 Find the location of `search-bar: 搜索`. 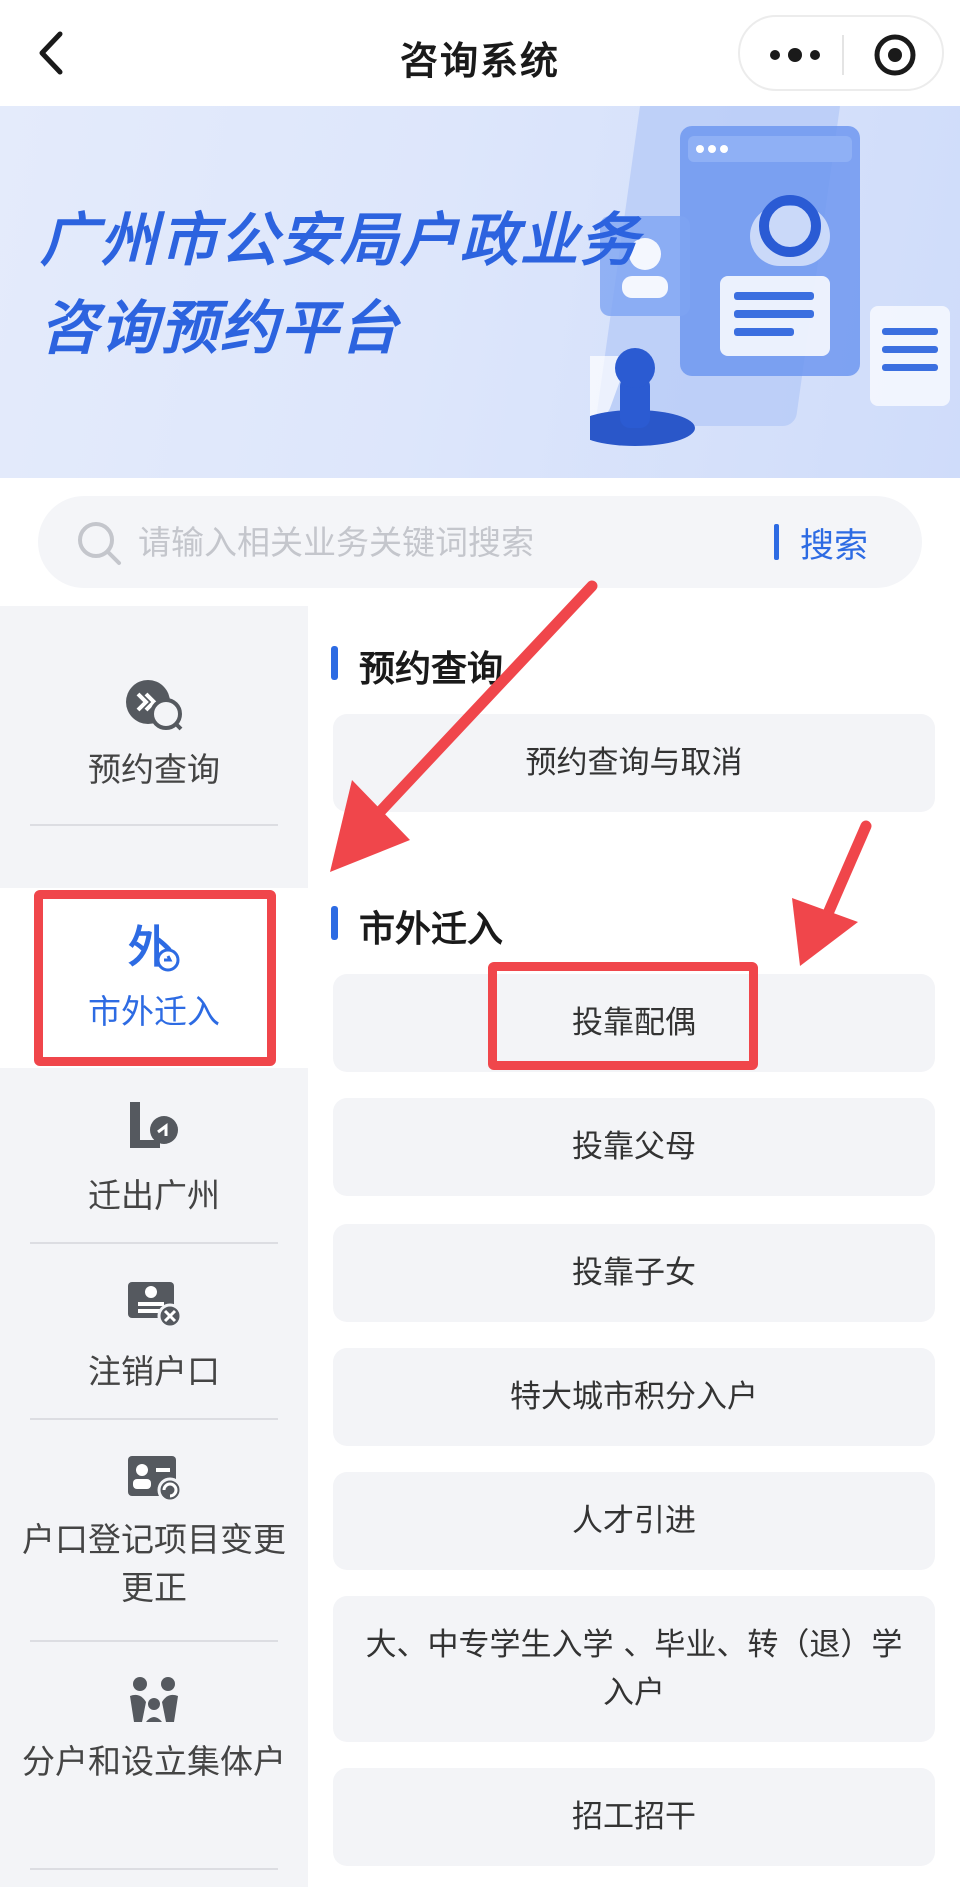

search-bar: 搜索 is located at coordinates (480, 542).